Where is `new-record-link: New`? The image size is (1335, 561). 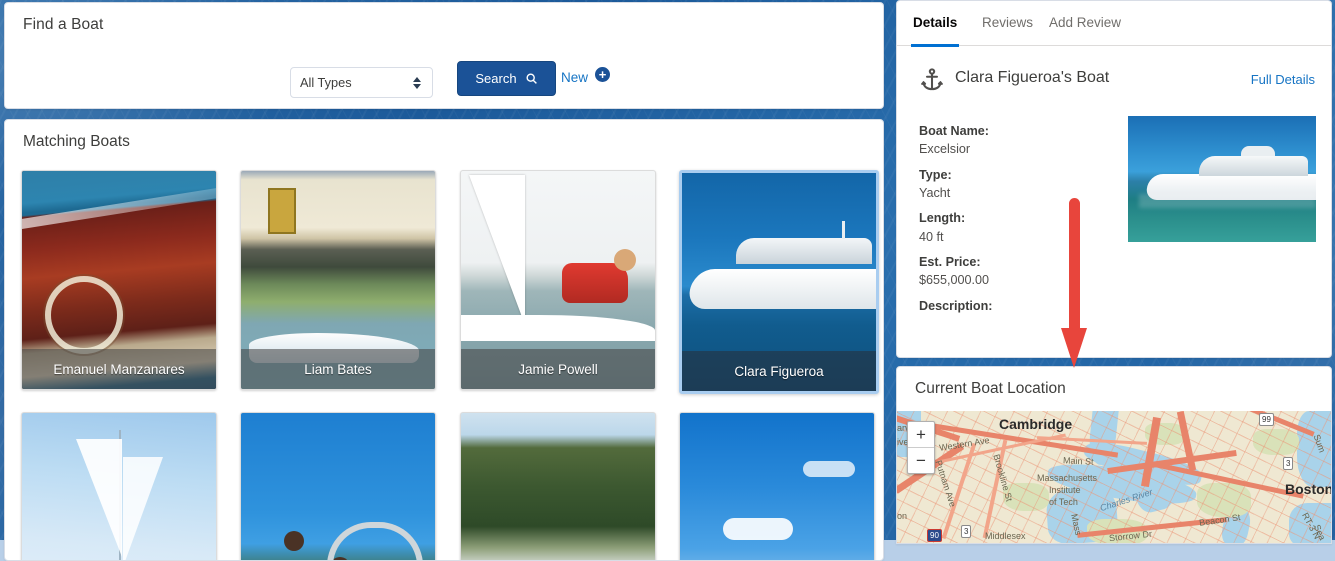
new-record-link: New is located at coordinates (574, 77).